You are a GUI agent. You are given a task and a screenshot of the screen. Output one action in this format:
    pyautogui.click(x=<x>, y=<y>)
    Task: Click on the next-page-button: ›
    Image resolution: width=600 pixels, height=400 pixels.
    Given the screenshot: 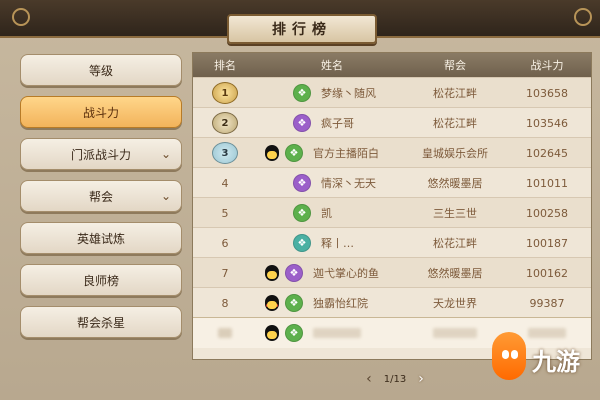 What is the action you would take?
    pyautogui.click(x=421, y=379)
    